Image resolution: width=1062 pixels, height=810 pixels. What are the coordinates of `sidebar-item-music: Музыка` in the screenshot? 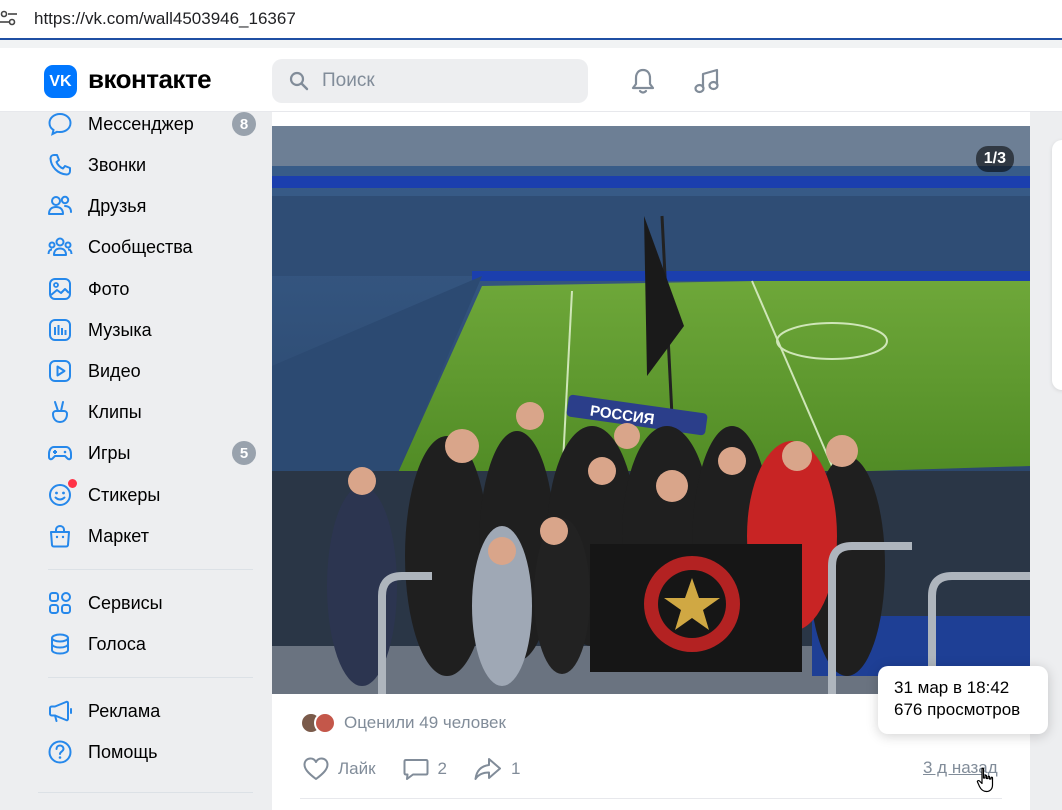 It's located at (152, 330).